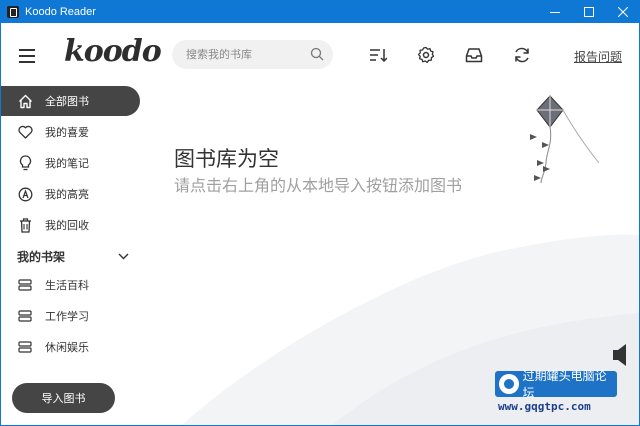 This screenshot has height=426, width=640. I want to click on maximize-button, so click(589, 11).